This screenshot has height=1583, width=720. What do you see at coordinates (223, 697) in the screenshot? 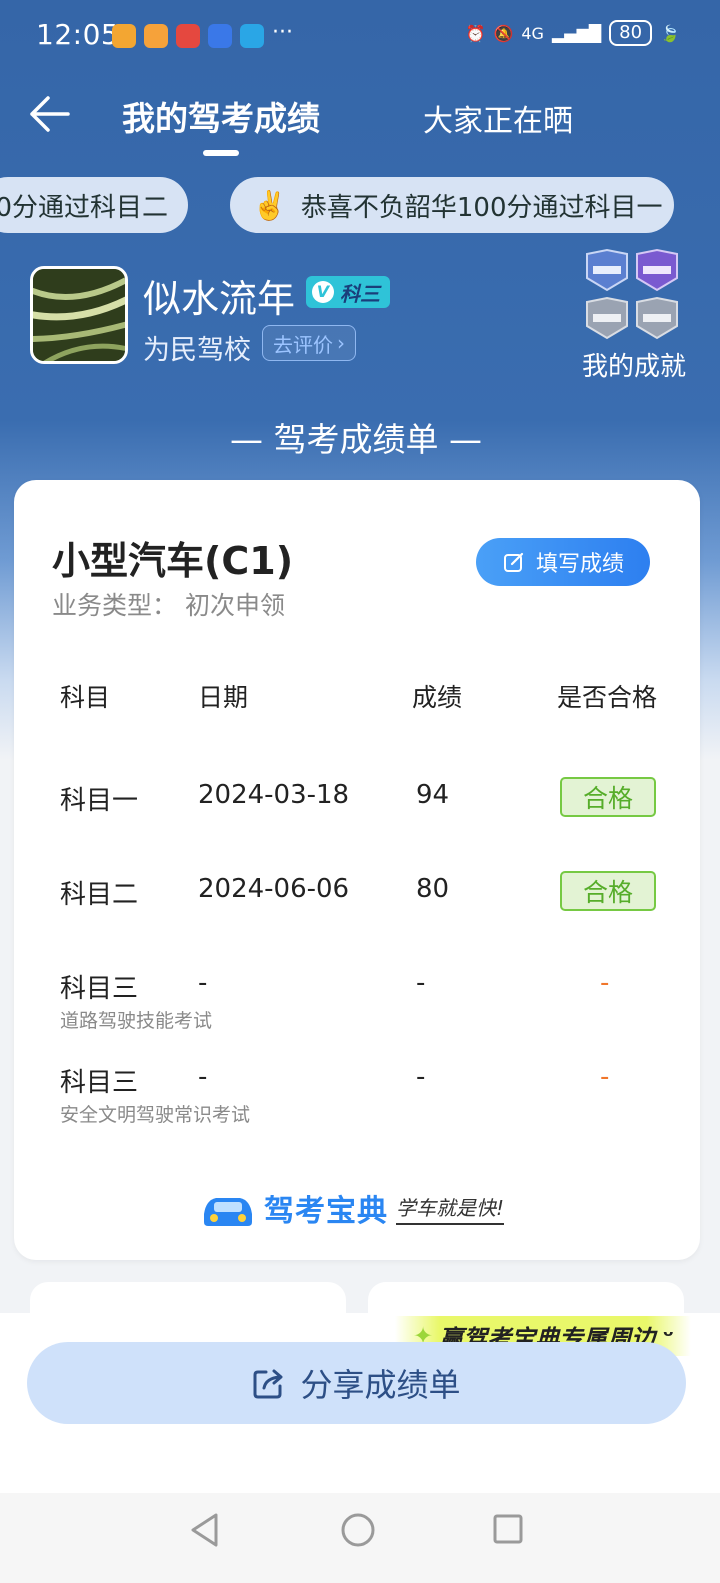
I see `header-date: 日期` at bounding box center [223, 697].